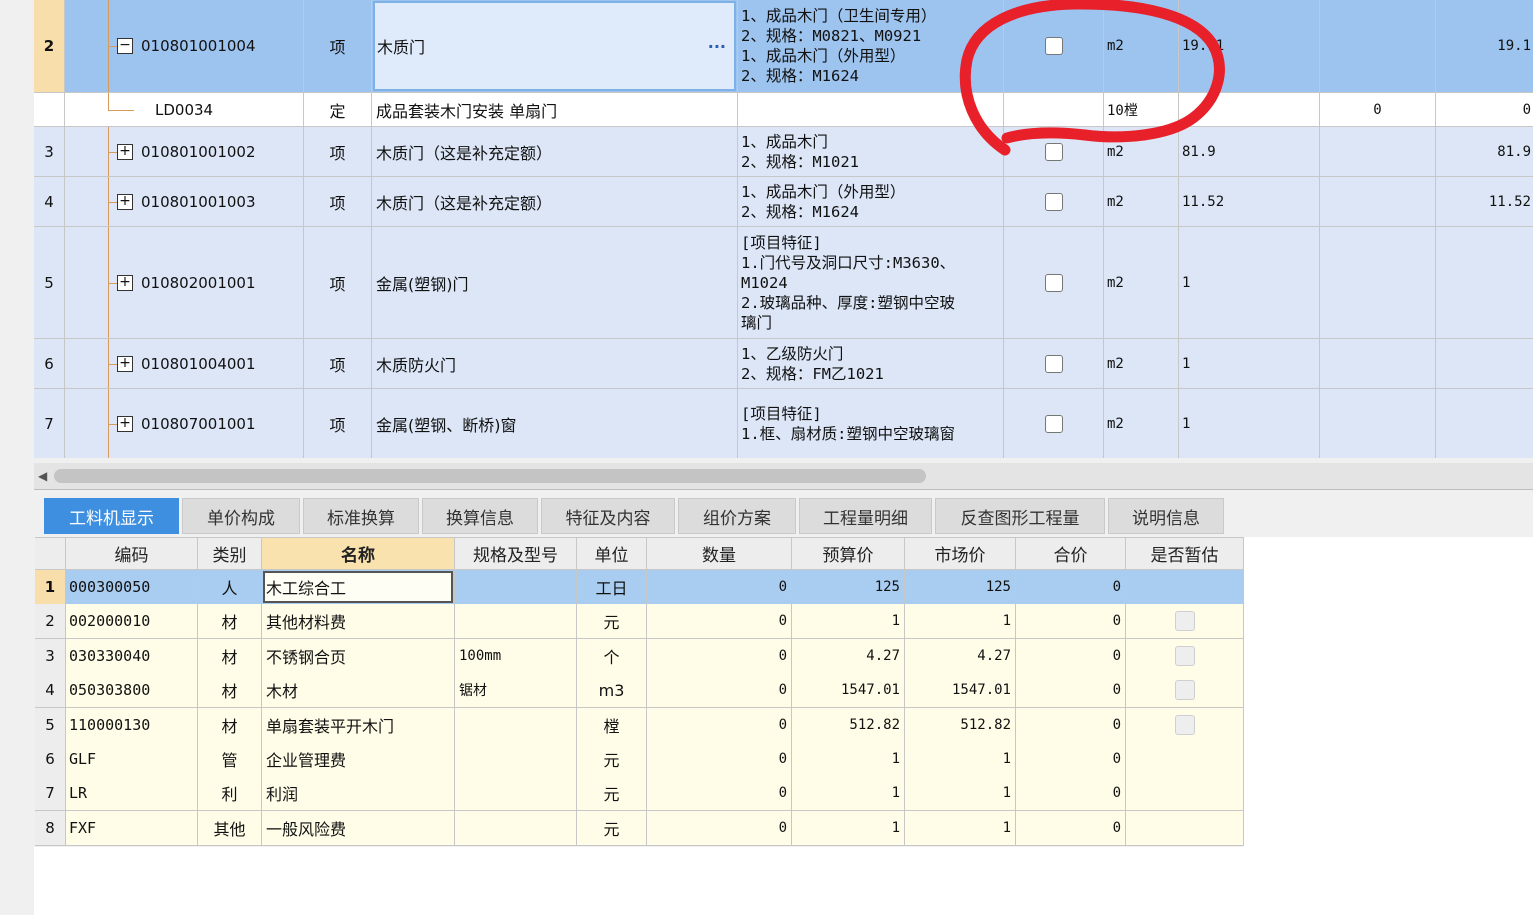 This screenshot has width=1533, height=915. Describe the element at coordinates (608, 516) in the screenshot. I see `tab-5: 特征及内容` at that location.